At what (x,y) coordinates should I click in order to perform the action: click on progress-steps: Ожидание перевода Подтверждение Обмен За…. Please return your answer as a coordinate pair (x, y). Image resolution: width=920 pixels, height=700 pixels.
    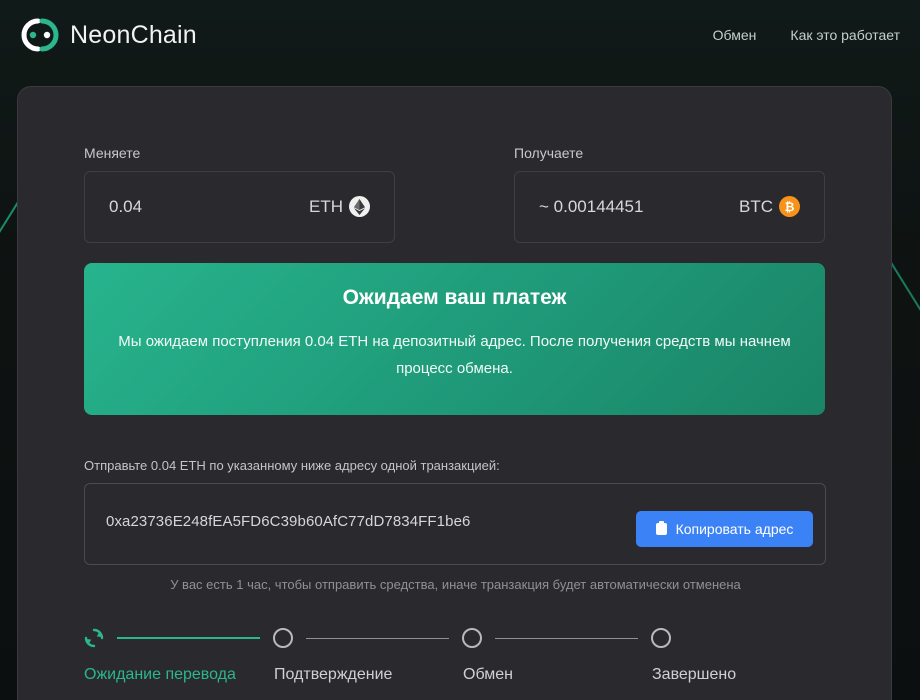
    Looking at the image, I should click on (464, 663).